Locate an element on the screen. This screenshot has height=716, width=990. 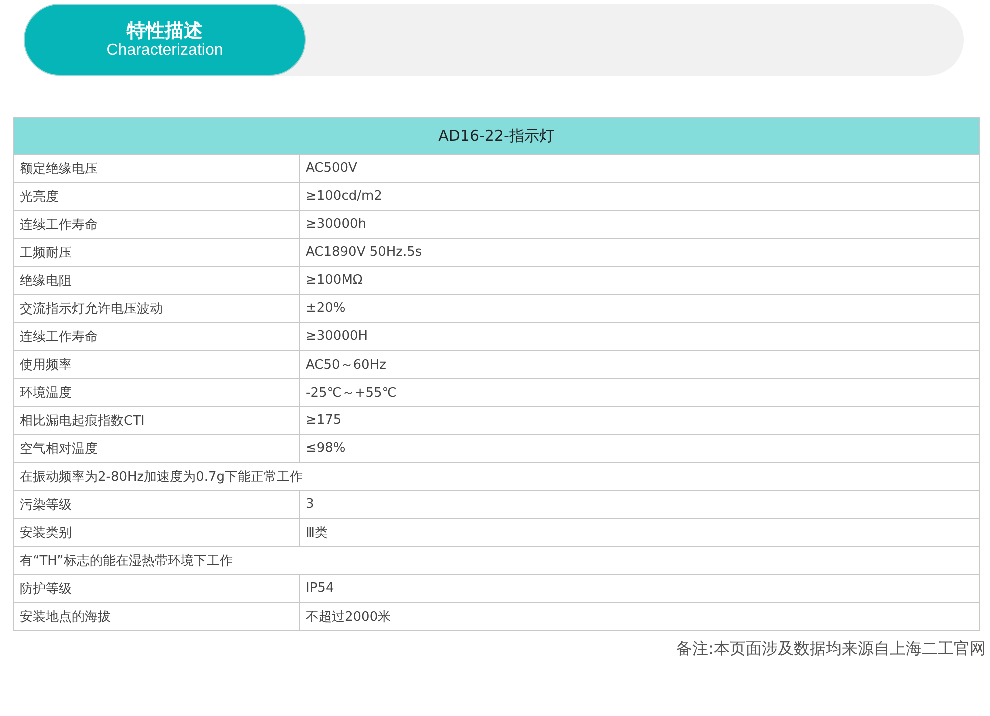
table-cell: AC500V is located at coordinates (640, 168).